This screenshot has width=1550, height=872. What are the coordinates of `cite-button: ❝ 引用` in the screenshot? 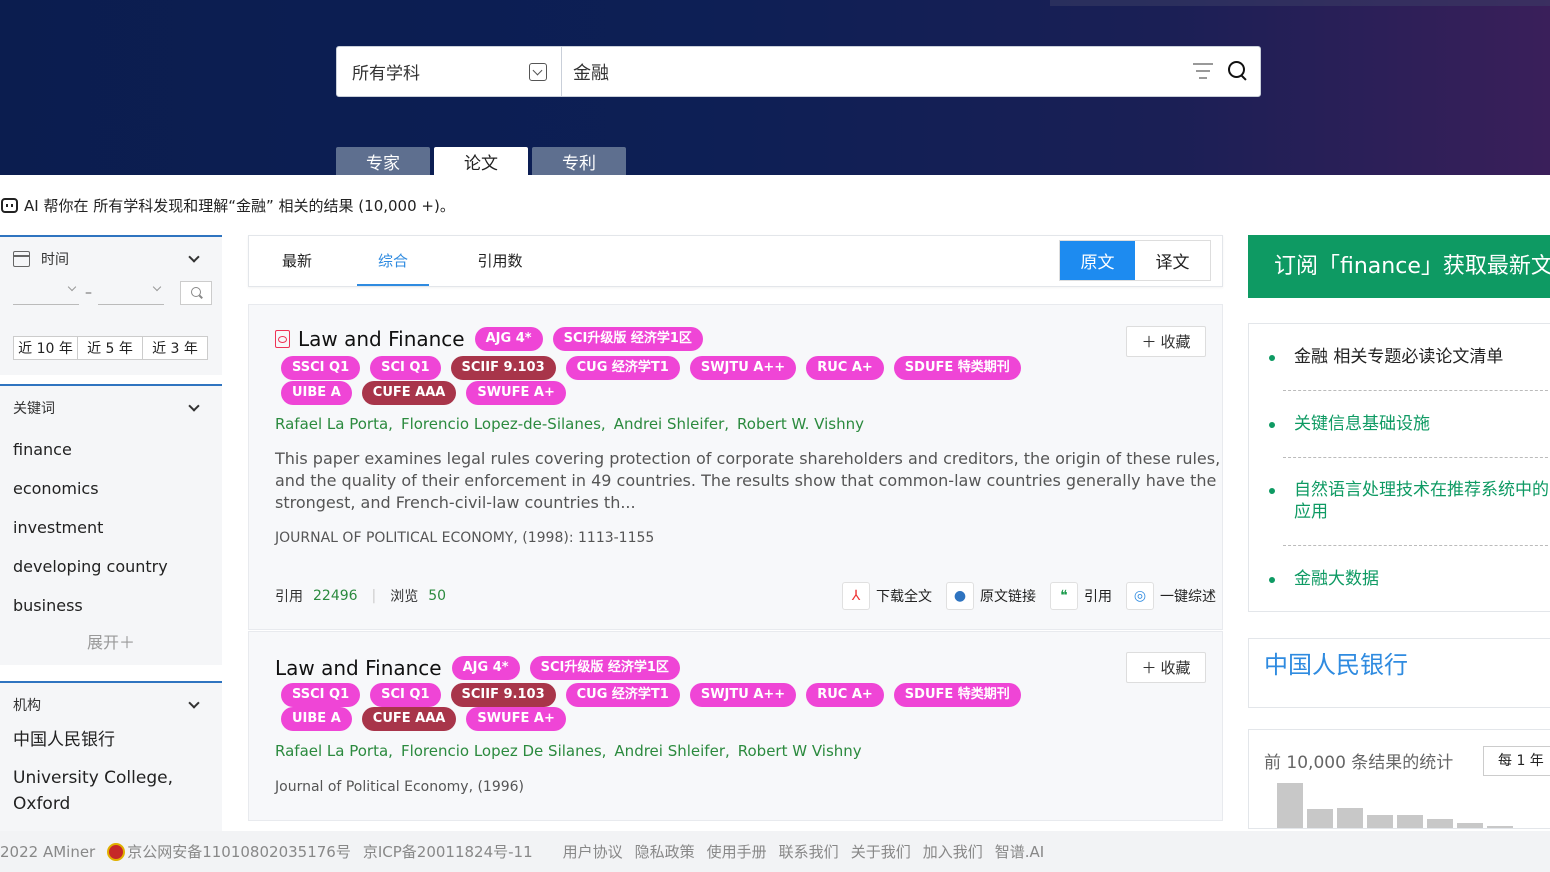 It's located at (1081, 596).